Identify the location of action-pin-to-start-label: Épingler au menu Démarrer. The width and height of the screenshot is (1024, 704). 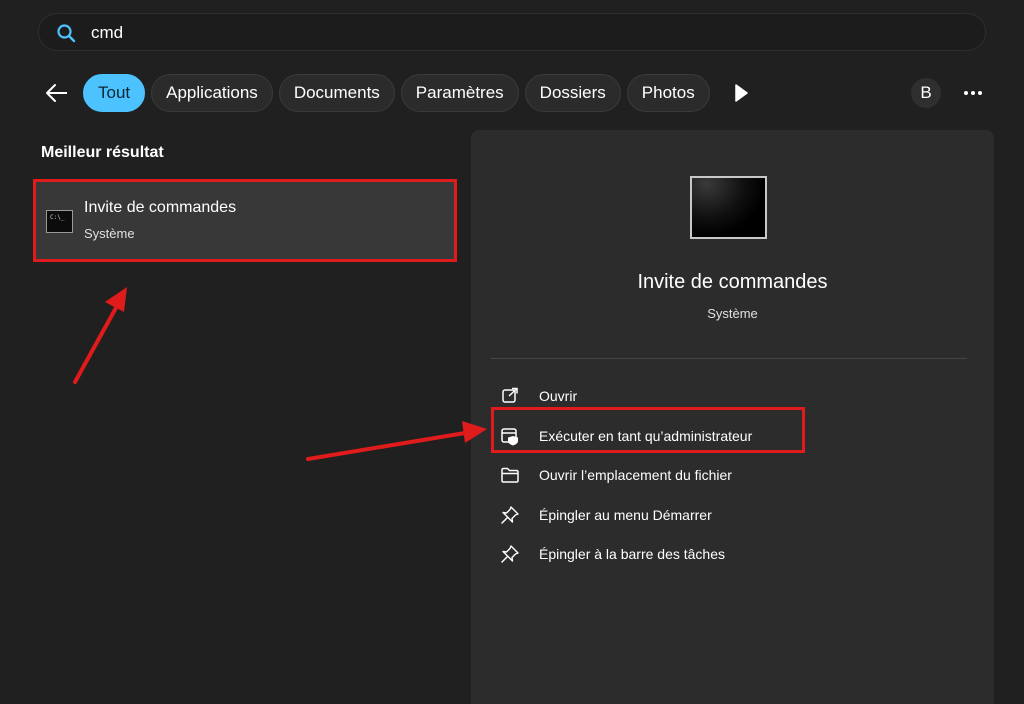
(625, 515).